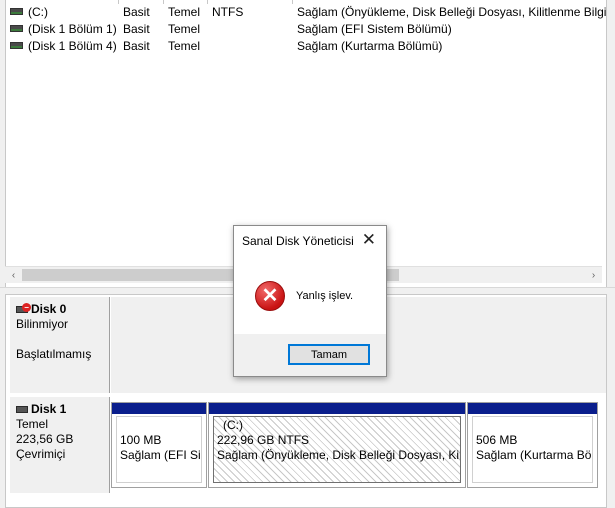  What do you see at coordinates (32, 424) in the screenshot?
I see `disk-type: Temel` at bounding box center [32, 424].